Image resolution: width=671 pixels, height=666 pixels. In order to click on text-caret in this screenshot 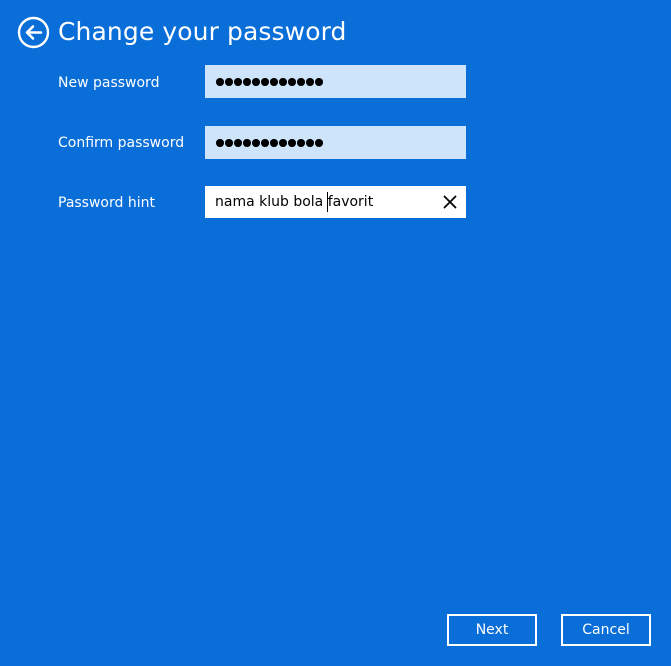, I will do `click(327, 202)`.